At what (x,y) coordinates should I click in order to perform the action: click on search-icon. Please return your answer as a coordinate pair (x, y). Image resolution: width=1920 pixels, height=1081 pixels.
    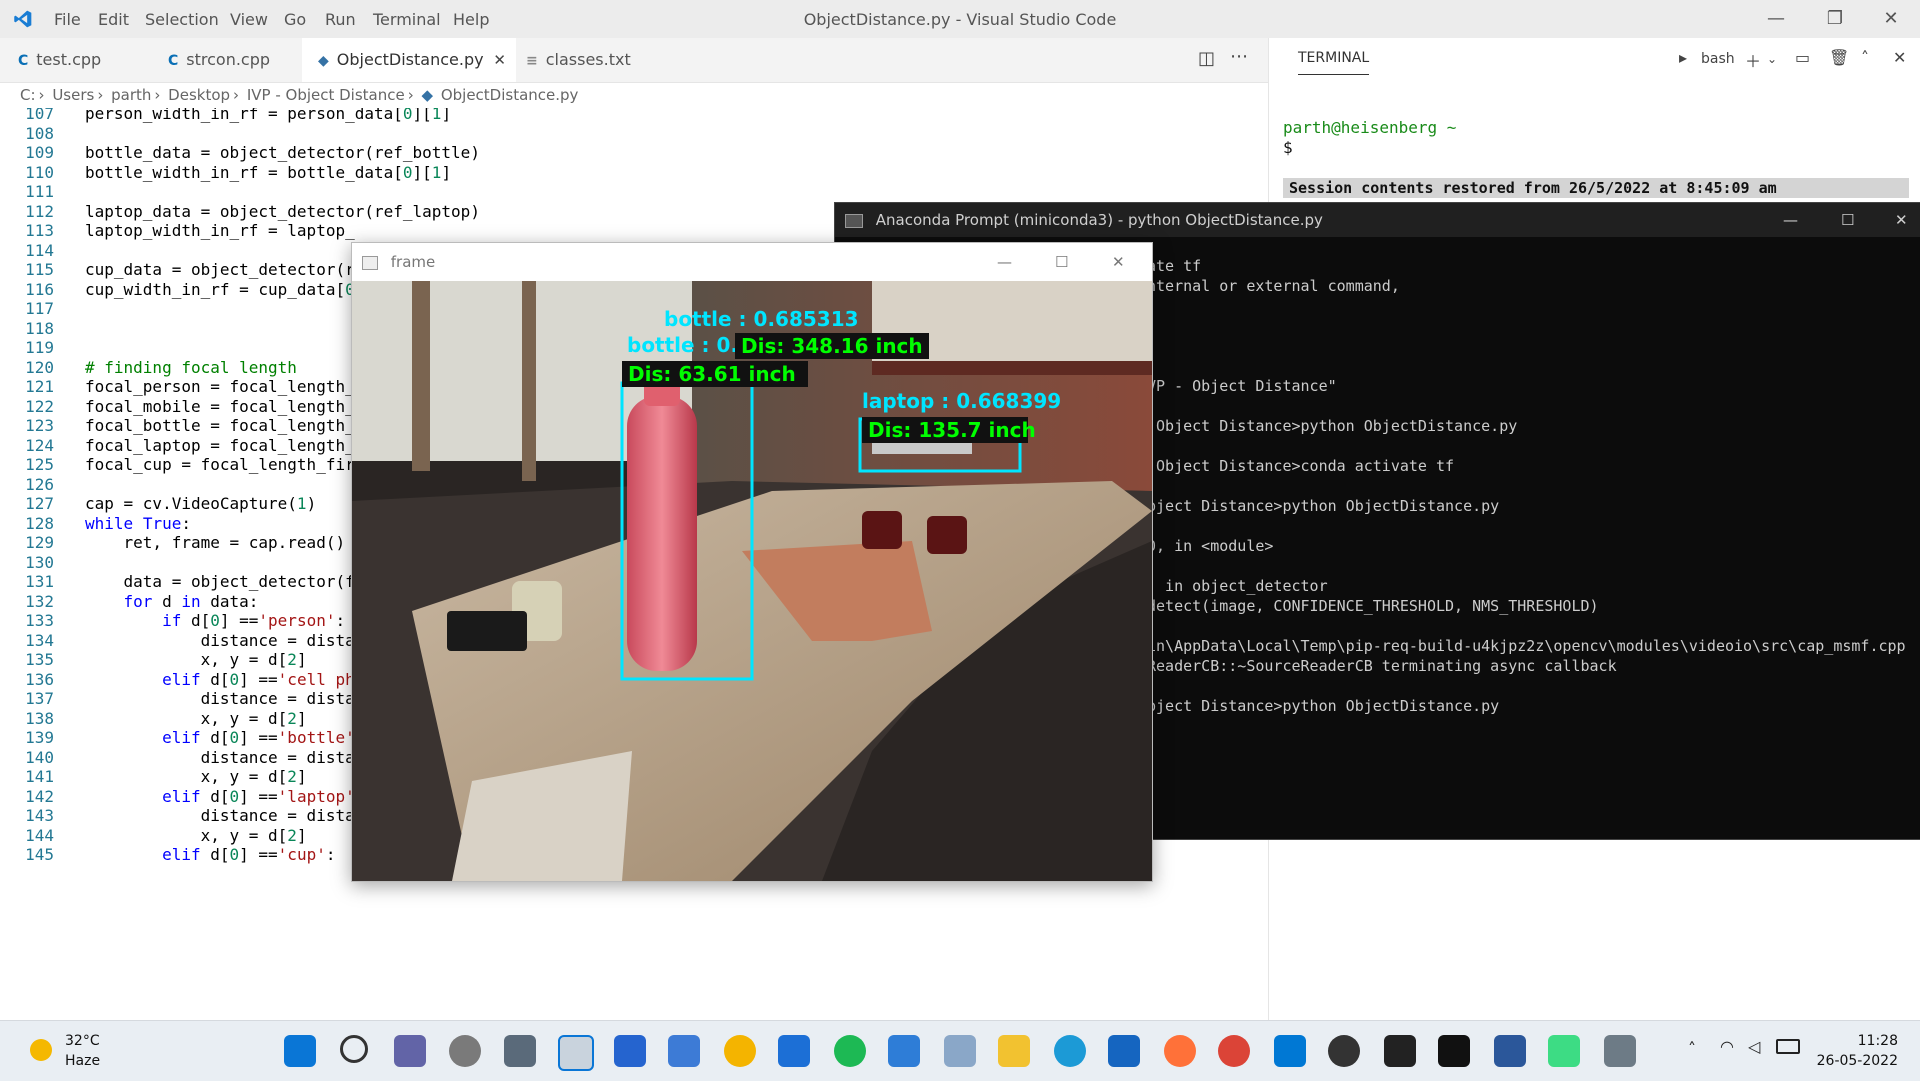
    Looking at the image, I should click on (354, 1049).